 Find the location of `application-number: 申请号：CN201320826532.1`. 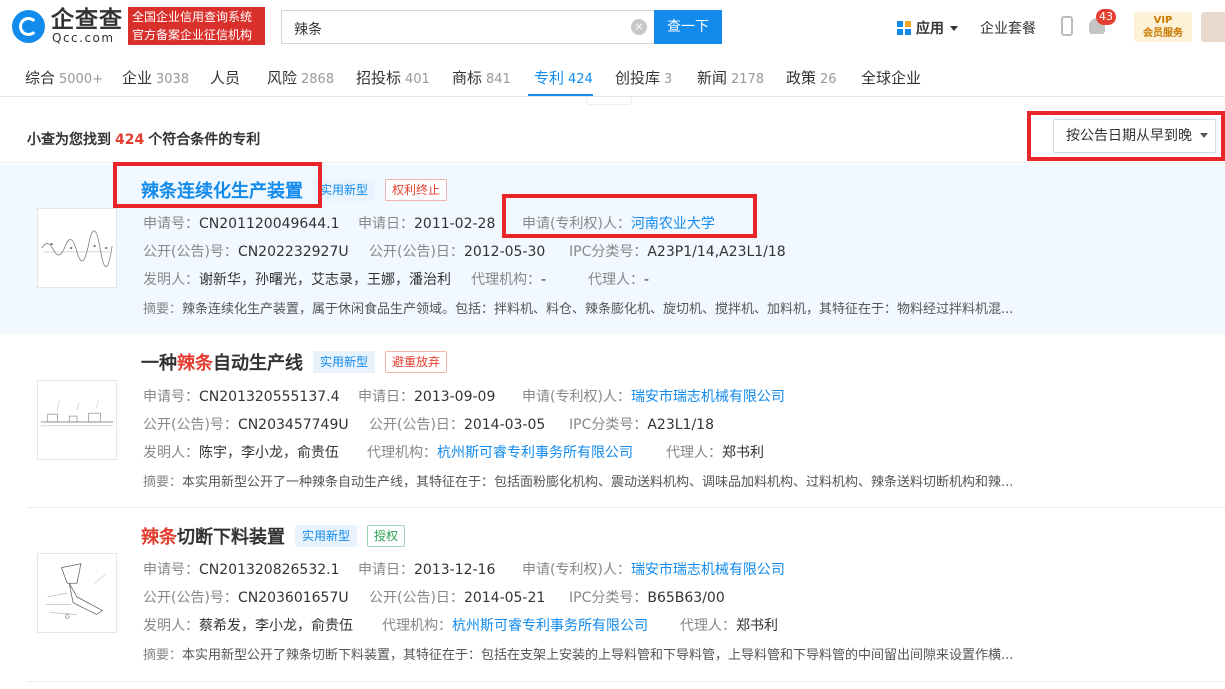

application-number: 申请号：CN201320826532.1 is located at coordinates (241, 569).